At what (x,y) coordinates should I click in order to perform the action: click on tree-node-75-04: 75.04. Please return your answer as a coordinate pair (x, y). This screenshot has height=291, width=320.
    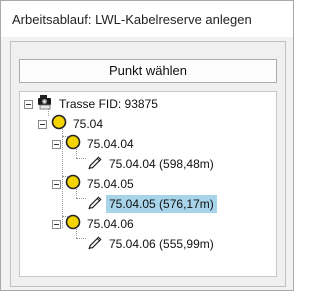
    Looking at the image, I should click on (72, 124).